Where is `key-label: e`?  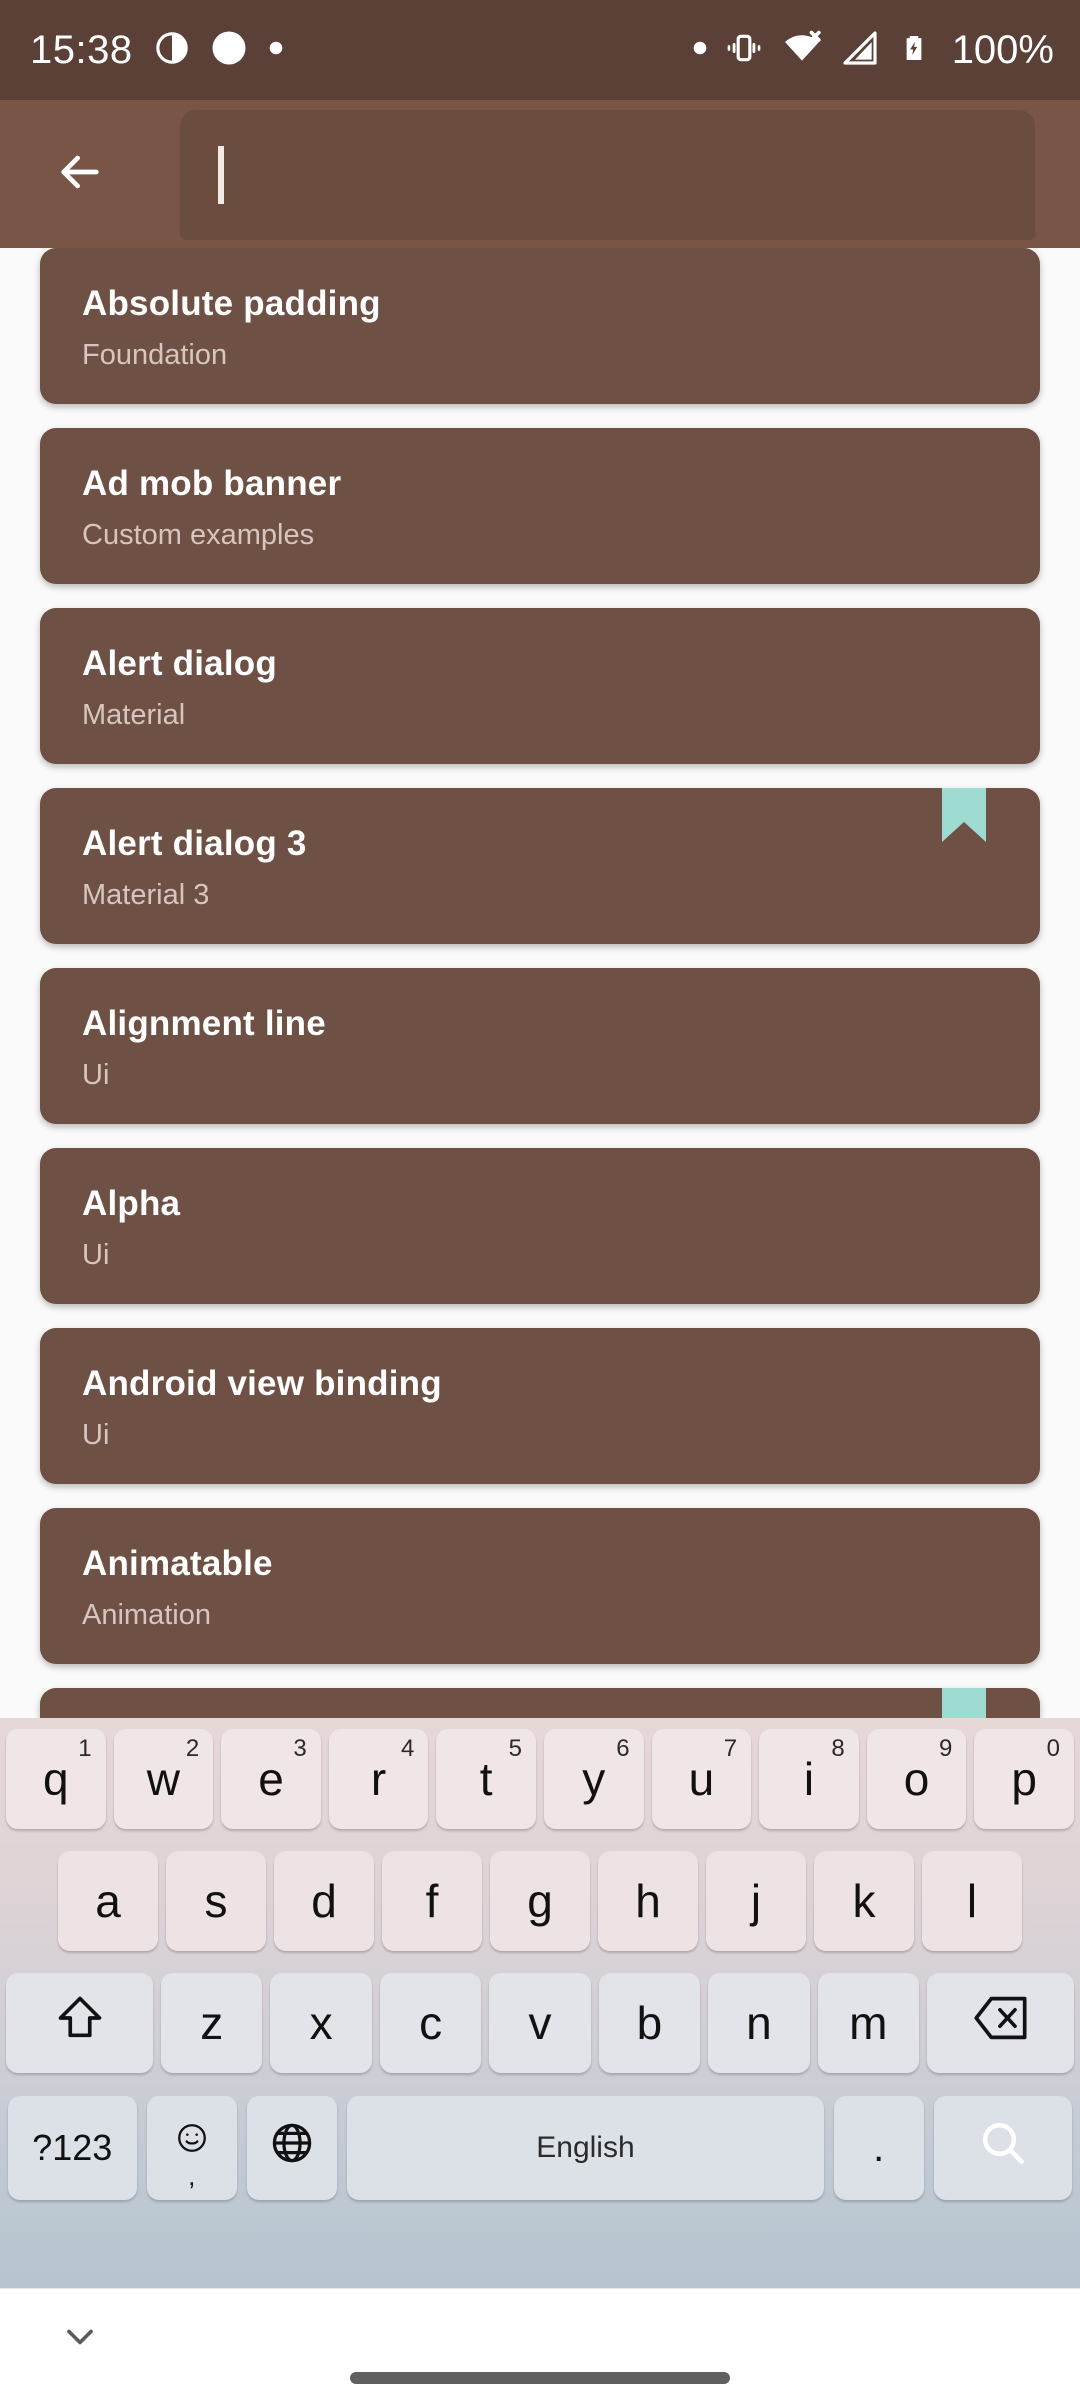 key-label: e is located at coordinates (271, 1779).